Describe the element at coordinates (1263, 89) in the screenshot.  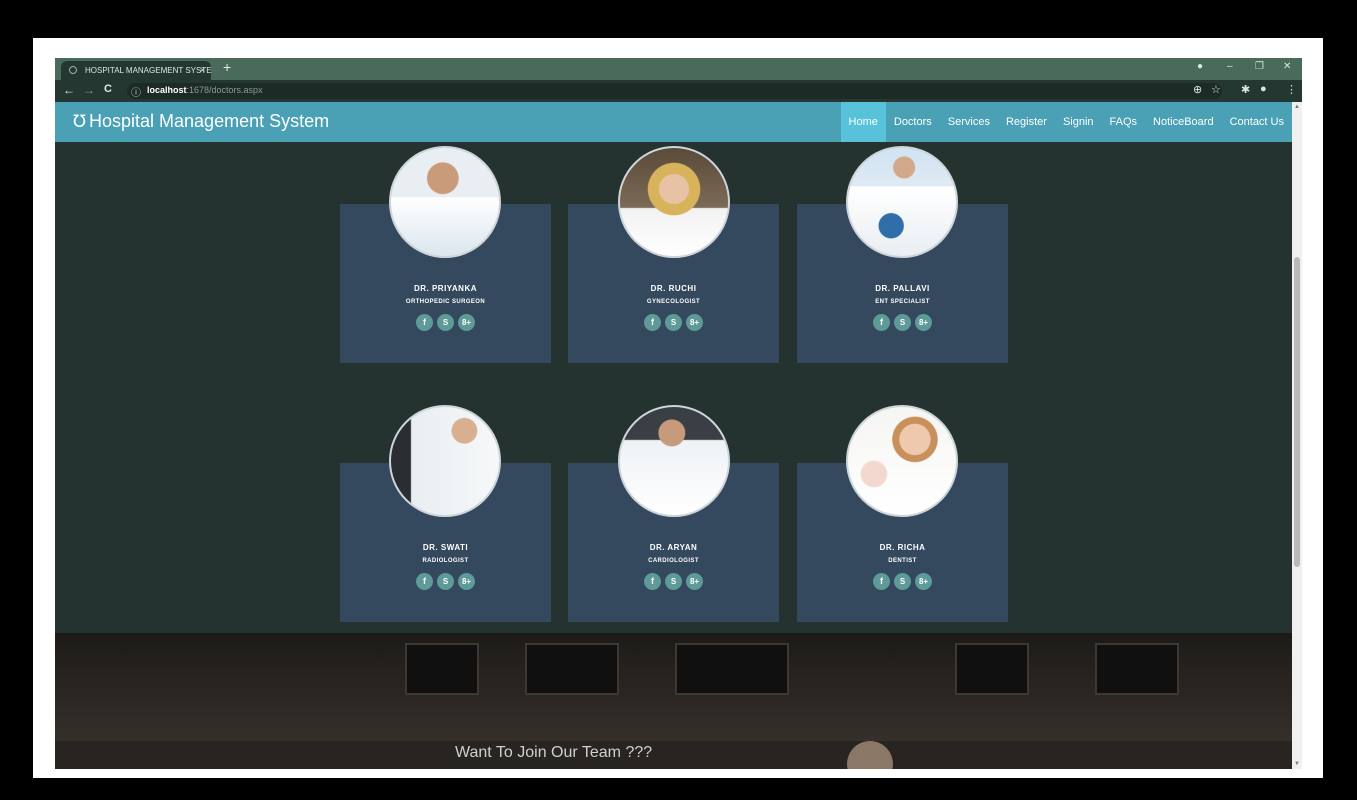
I see `profile-icon: ●` at that location.